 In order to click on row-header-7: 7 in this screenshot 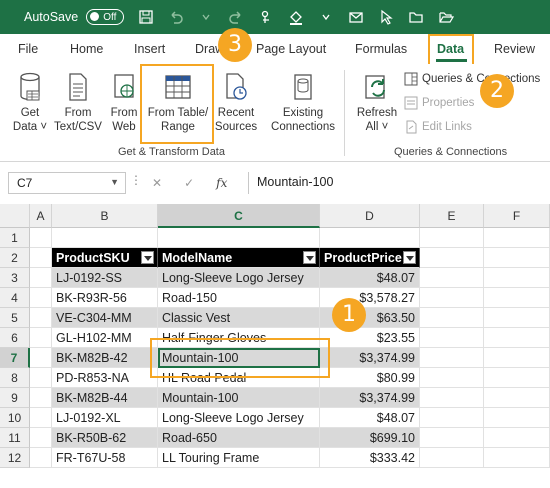, I will do `click(15, 358)`.